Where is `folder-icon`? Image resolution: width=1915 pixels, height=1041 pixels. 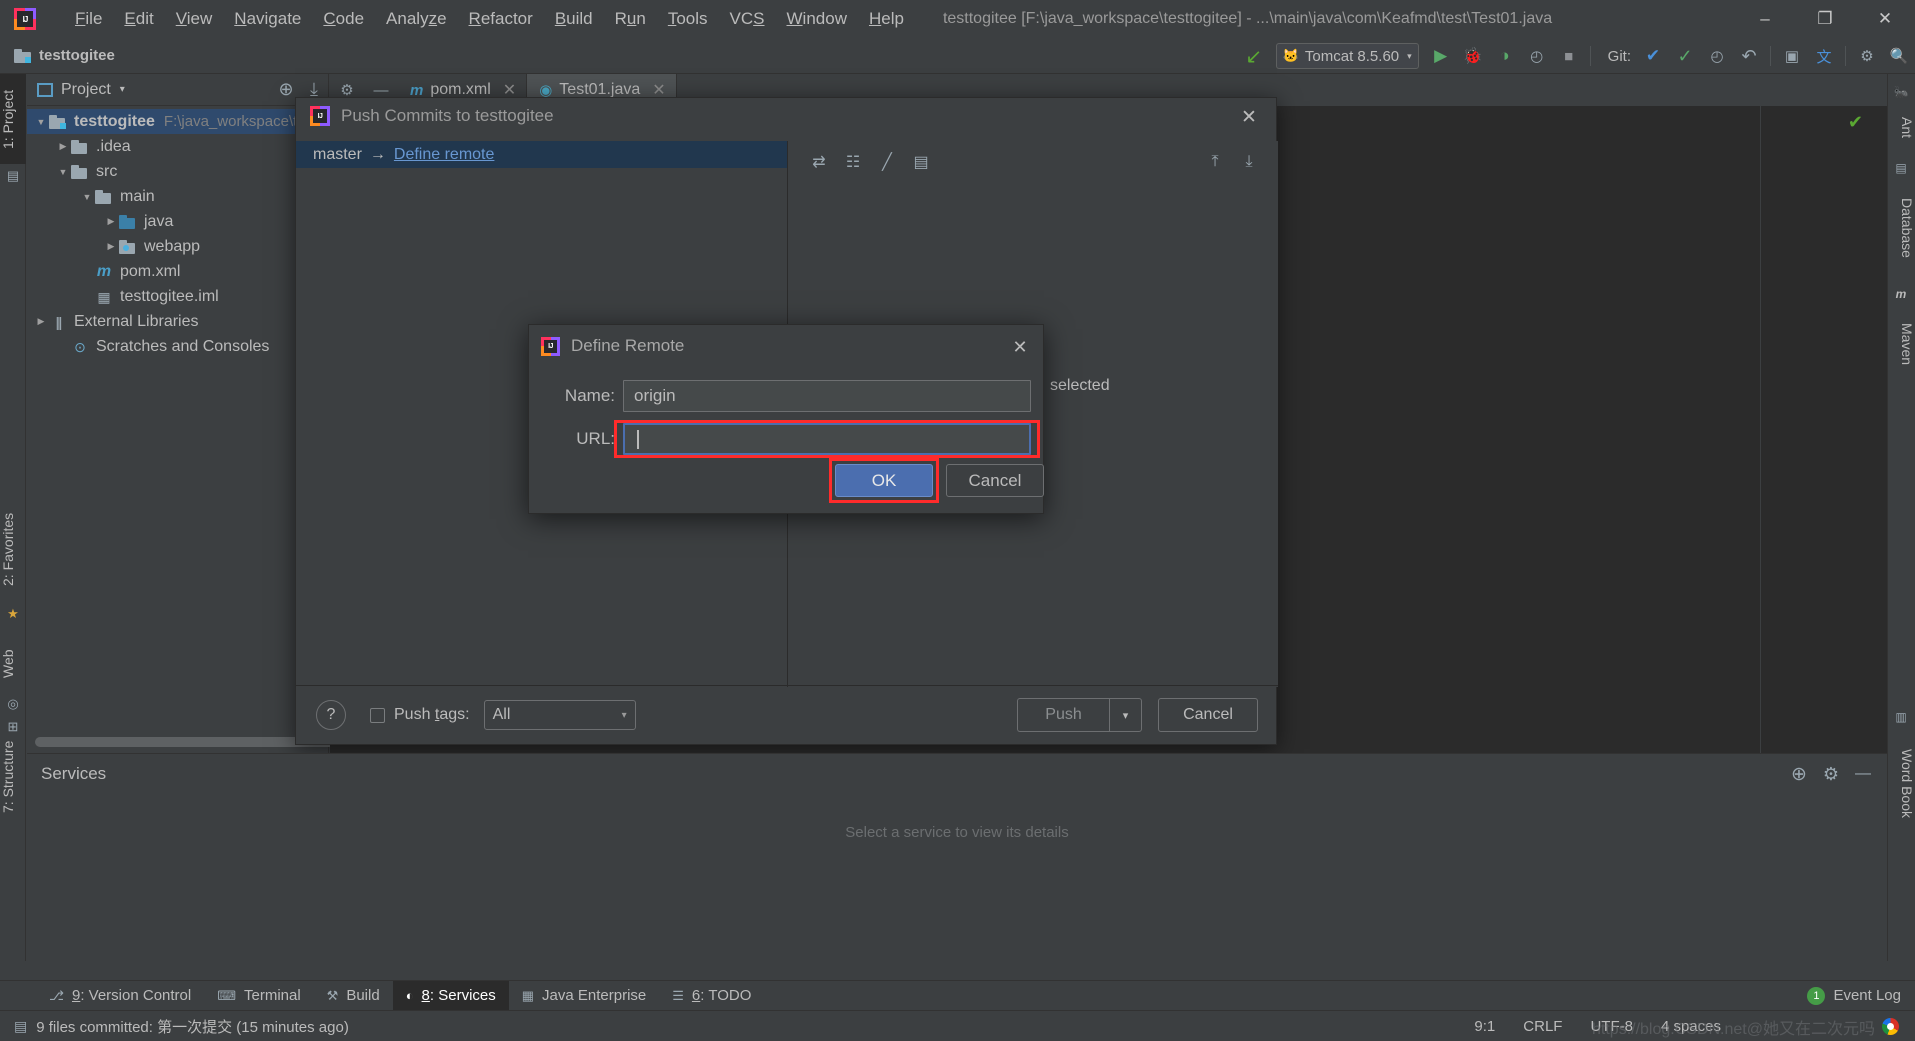
folder-icon is located at coordinates (80, 146).